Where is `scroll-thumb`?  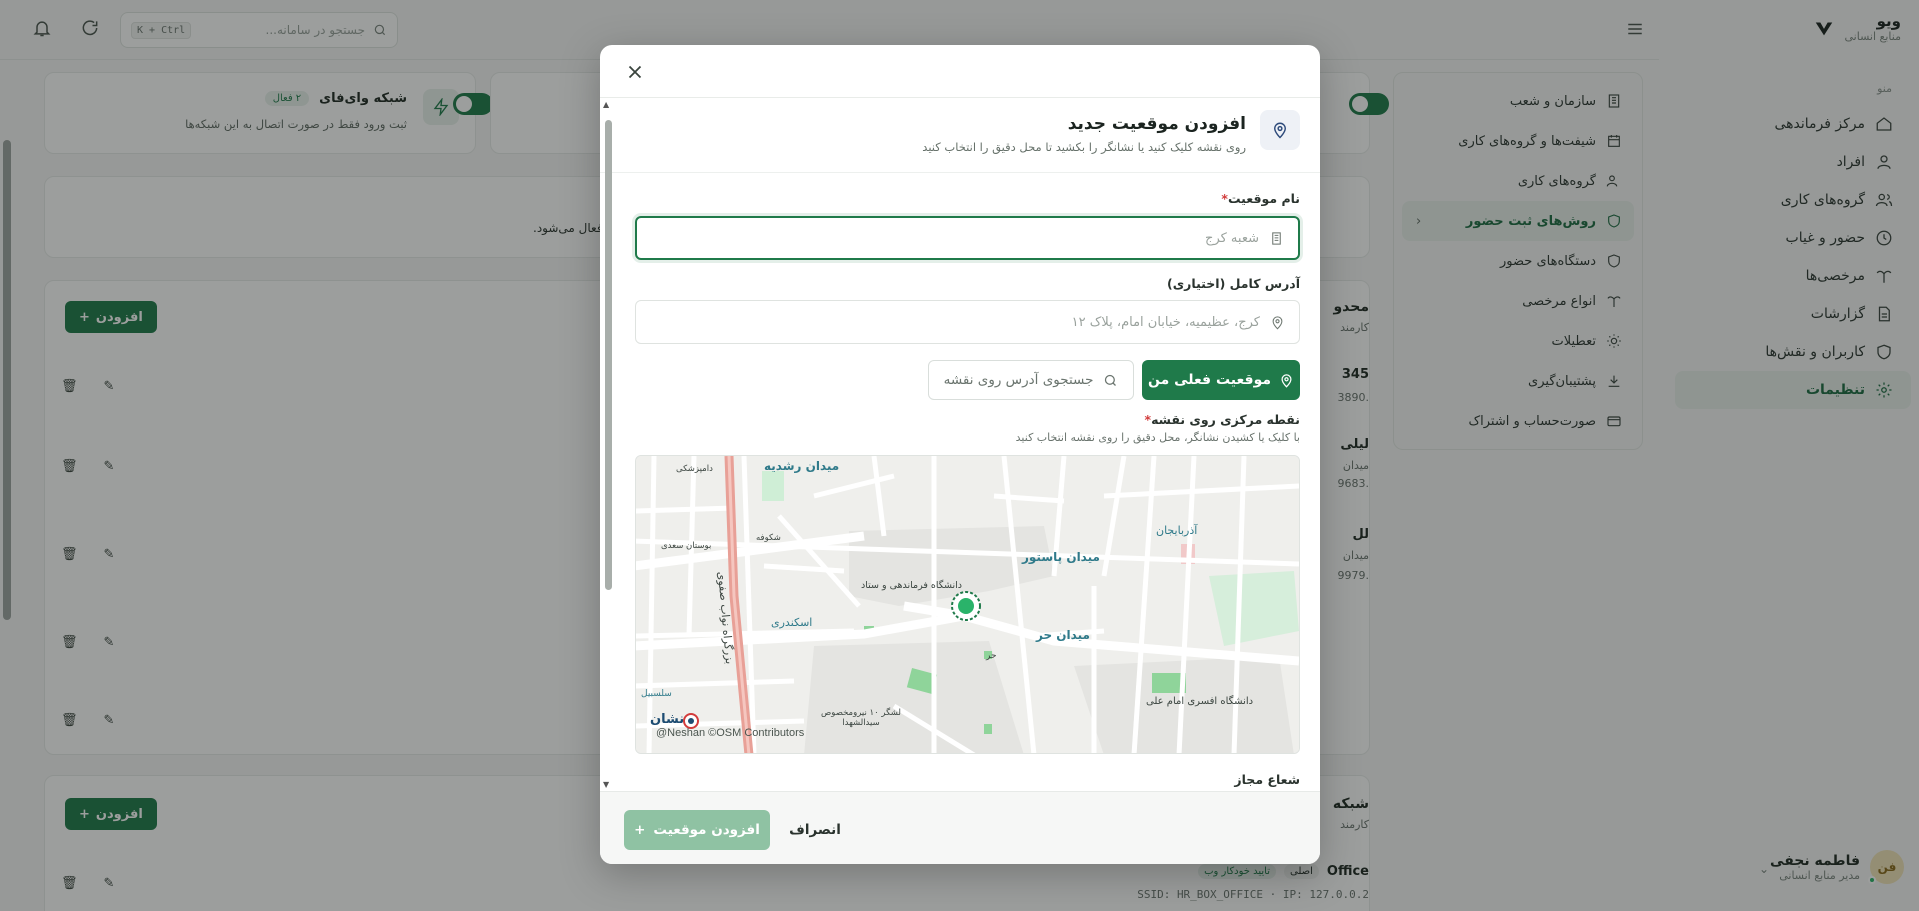
scroll-thumb is located at coordinates (608, 355).